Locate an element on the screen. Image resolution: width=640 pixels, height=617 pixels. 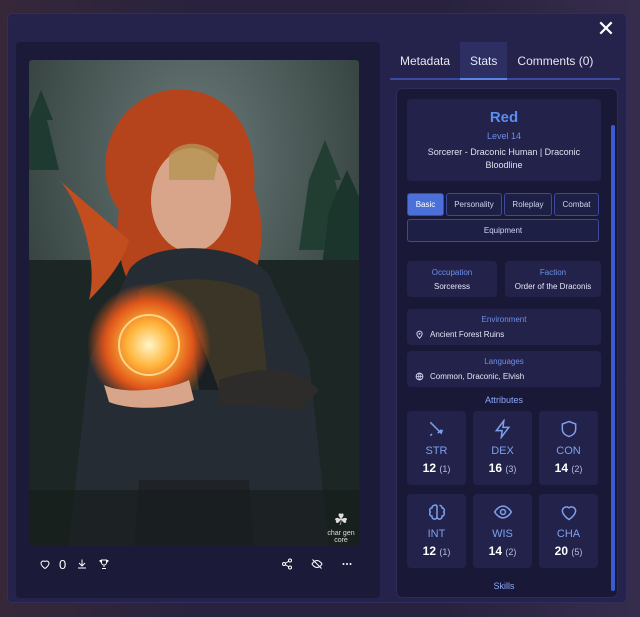
attribute-str: STR 12 (1) is located at coordinates (436, 448).